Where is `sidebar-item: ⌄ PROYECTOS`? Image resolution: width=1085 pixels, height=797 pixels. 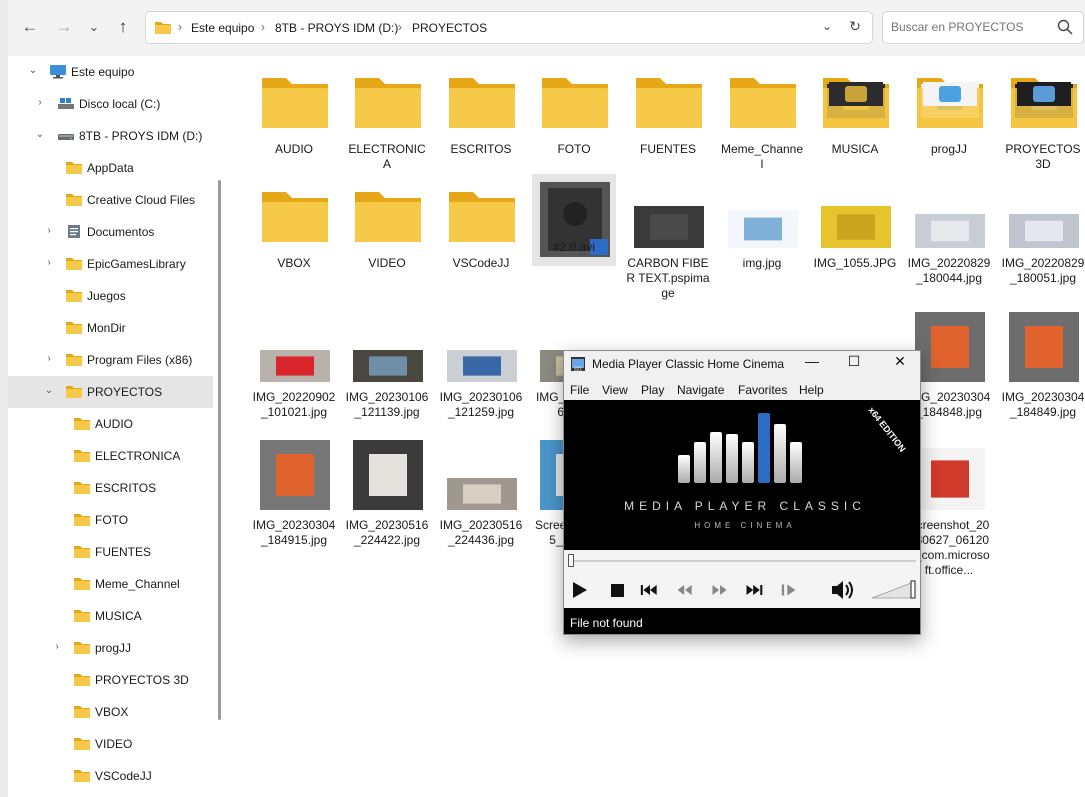 sidebar-item: ⌄ PROYECTOS is located at coordinates (110, 392).